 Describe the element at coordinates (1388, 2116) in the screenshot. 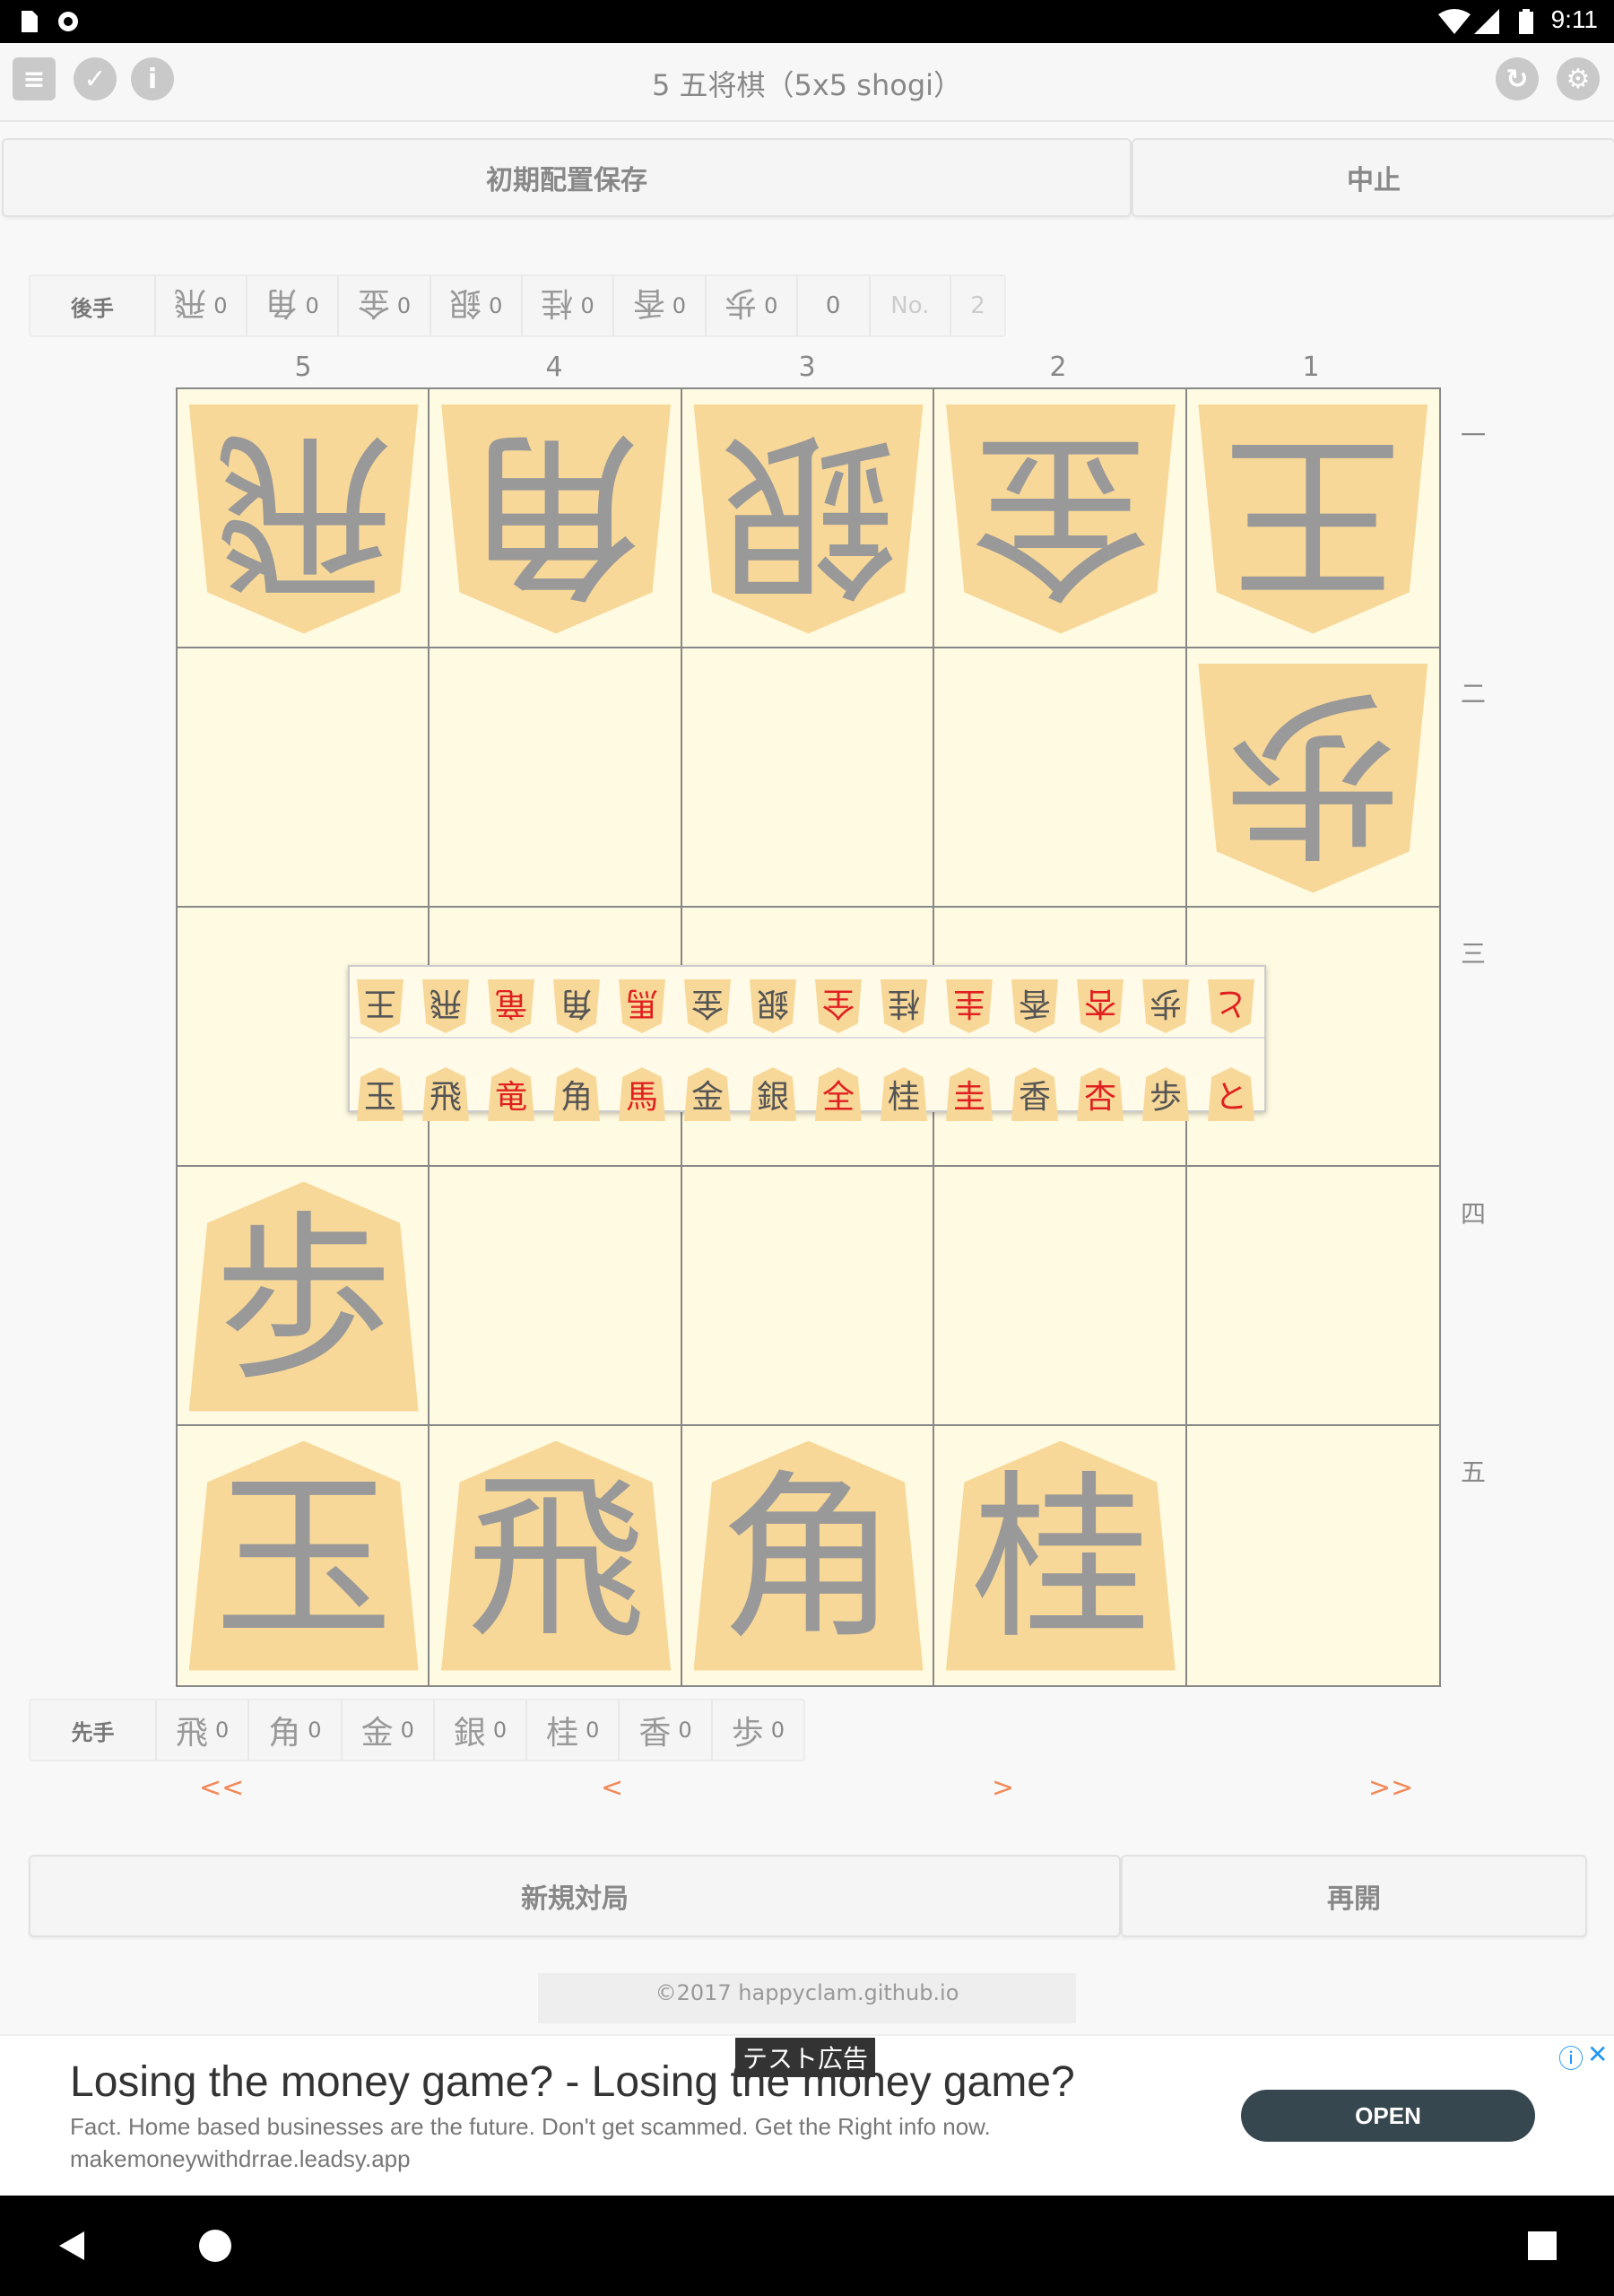

I see `ad-open-button: OPEN` at that location.